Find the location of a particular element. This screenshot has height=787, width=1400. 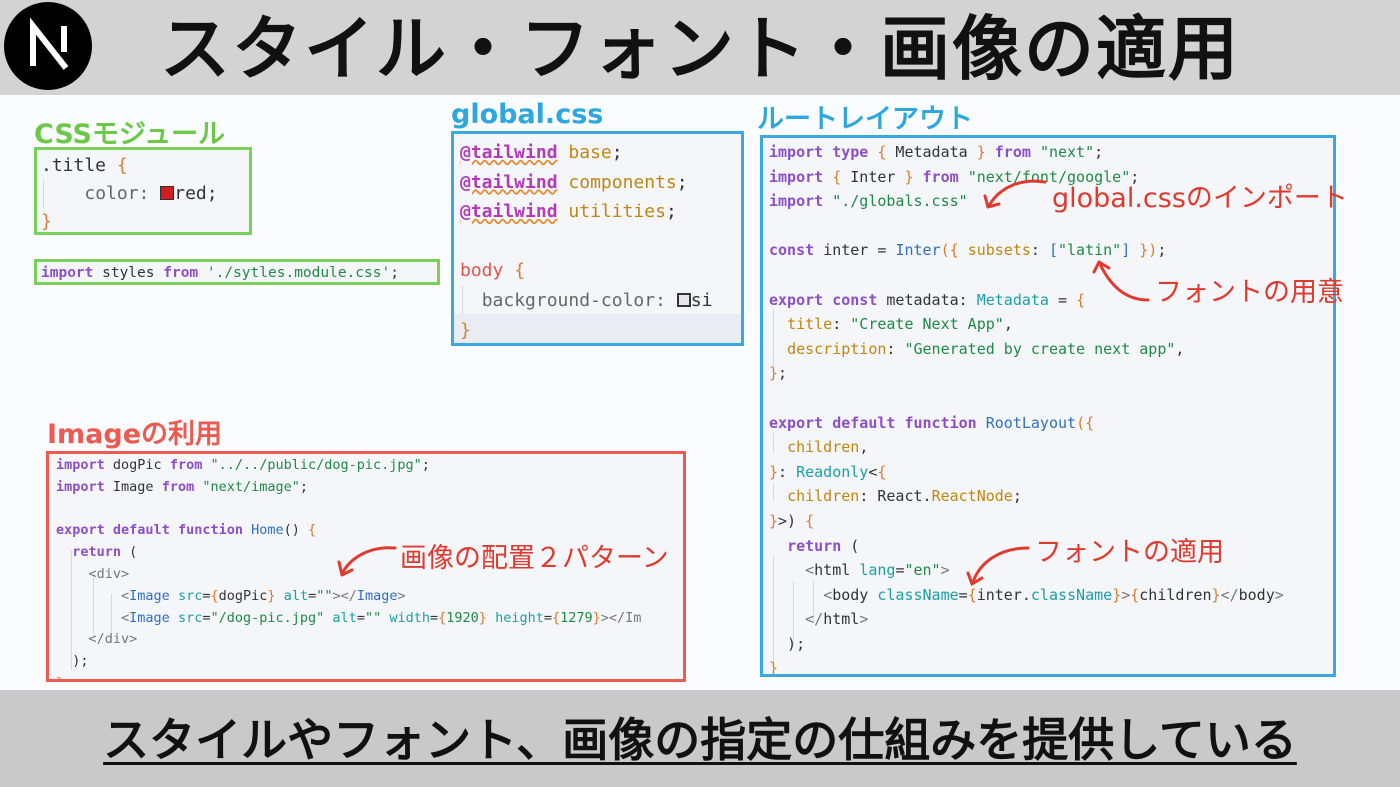

footer-caption: スタイルやフォント、画像の指定の仕組みを提供している is located at coordinates (700, 740).